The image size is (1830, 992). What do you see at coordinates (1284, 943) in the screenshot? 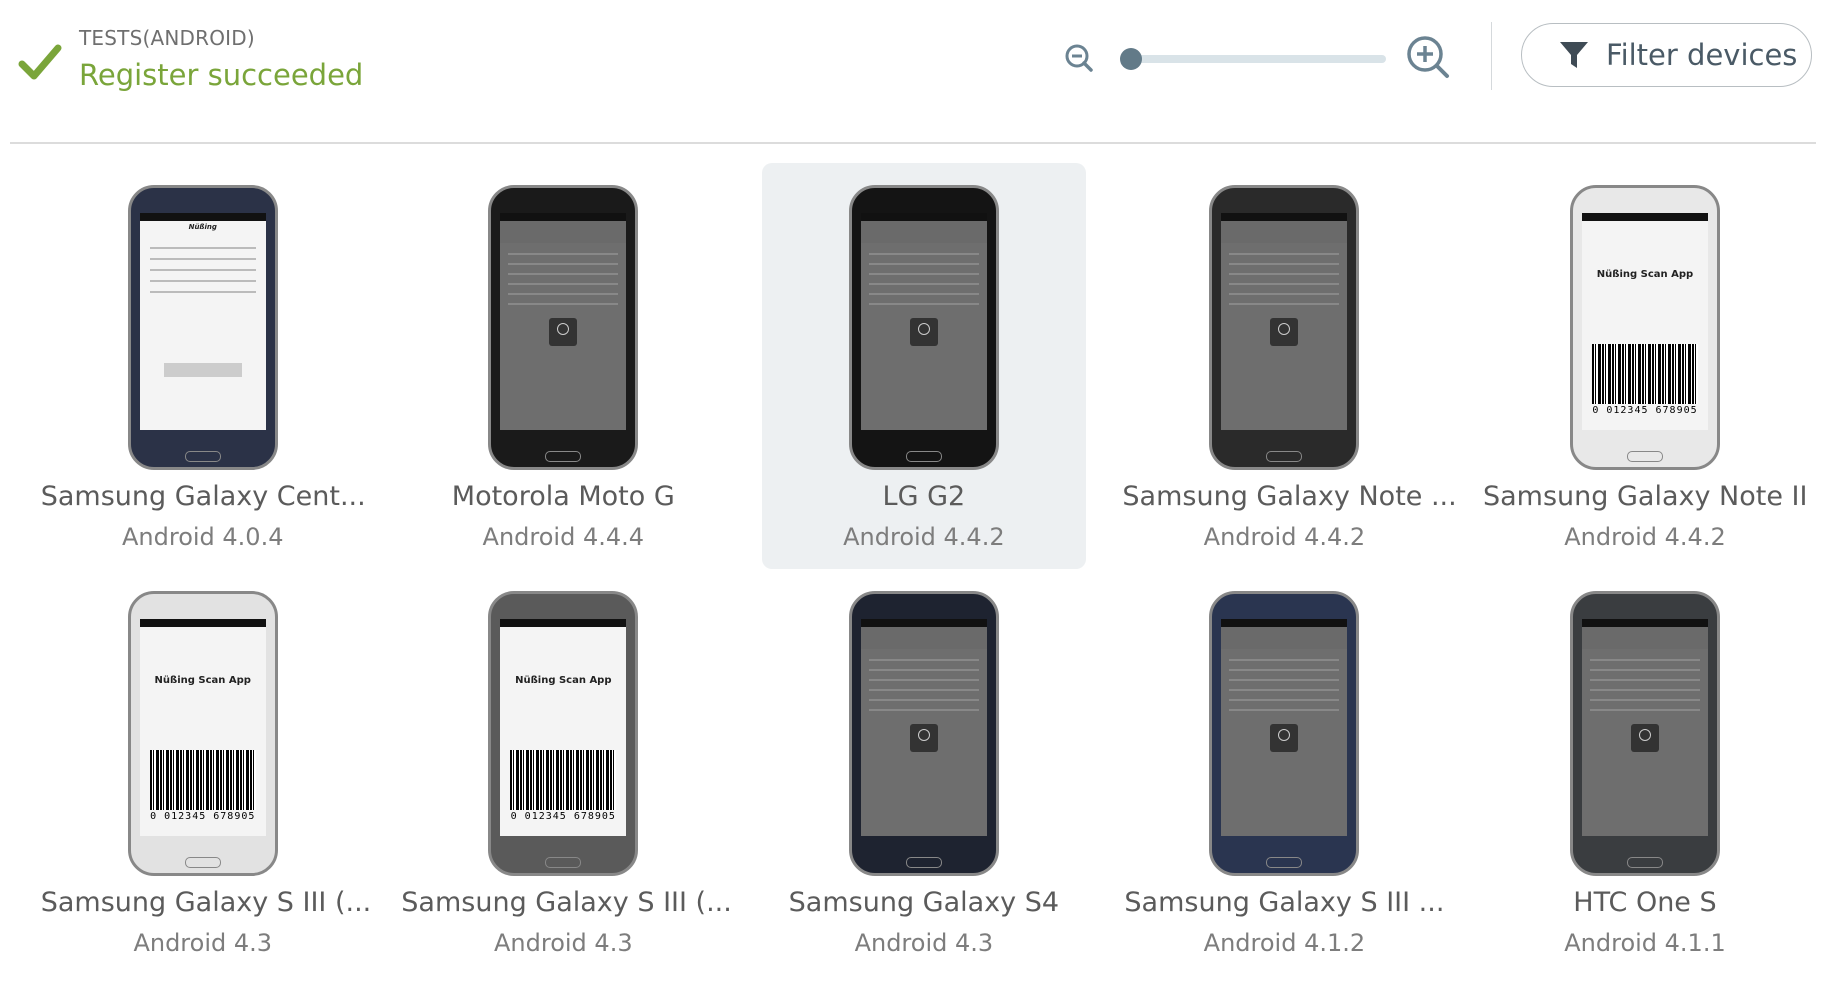
I see `device-os-version: Android 4.1.2` at bounding box center [1284, 943].